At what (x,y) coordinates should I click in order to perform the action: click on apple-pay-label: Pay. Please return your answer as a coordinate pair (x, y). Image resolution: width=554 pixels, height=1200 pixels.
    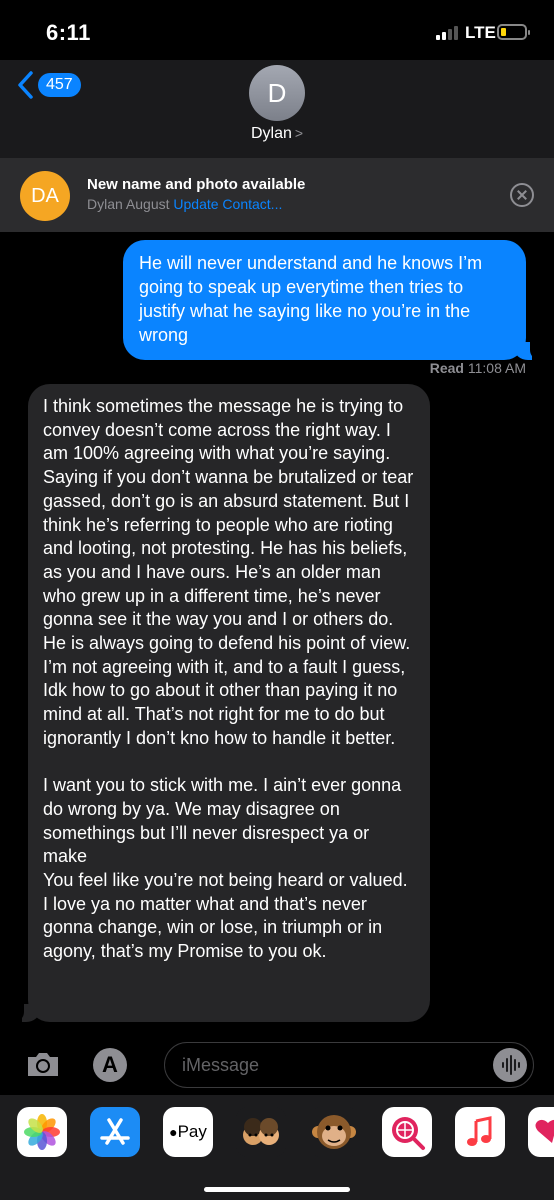
    Looking at the image, I should click on (192, 1131).